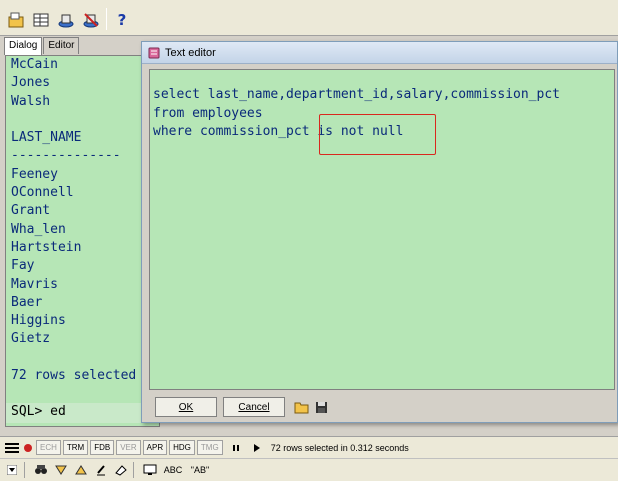  I want to click on main-toolbar: ?, so click(309, 18).